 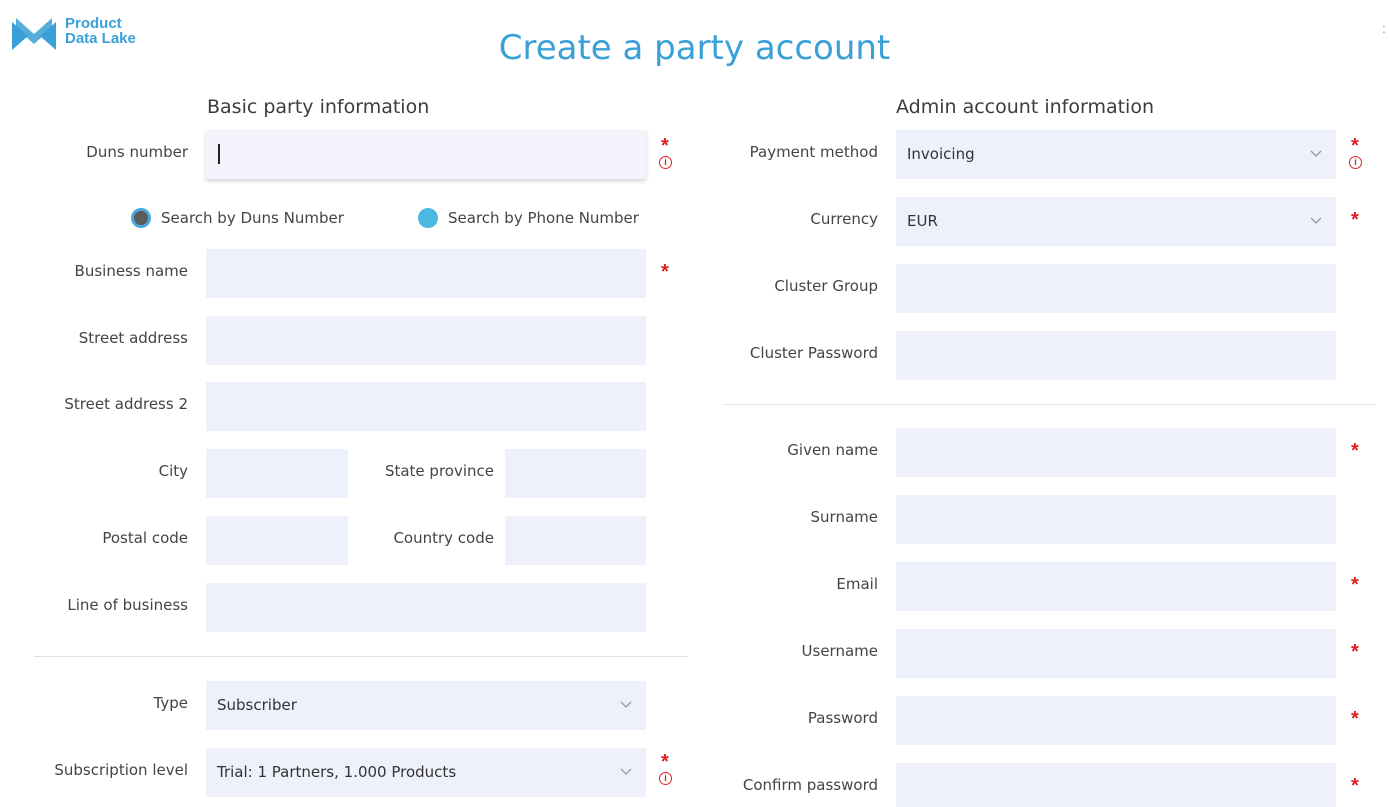 I want to click on left-divider, so click(x=361, y=656).